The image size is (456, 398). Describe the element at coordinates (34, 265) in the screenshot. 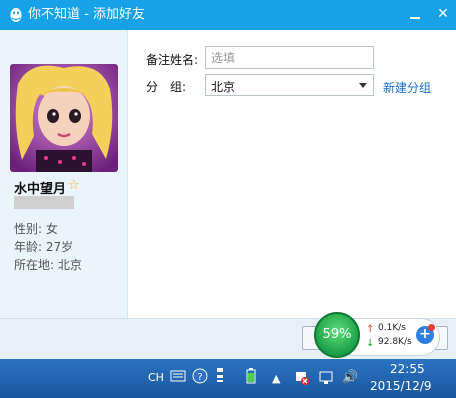

I see `location-label: 所在地:` at that location.